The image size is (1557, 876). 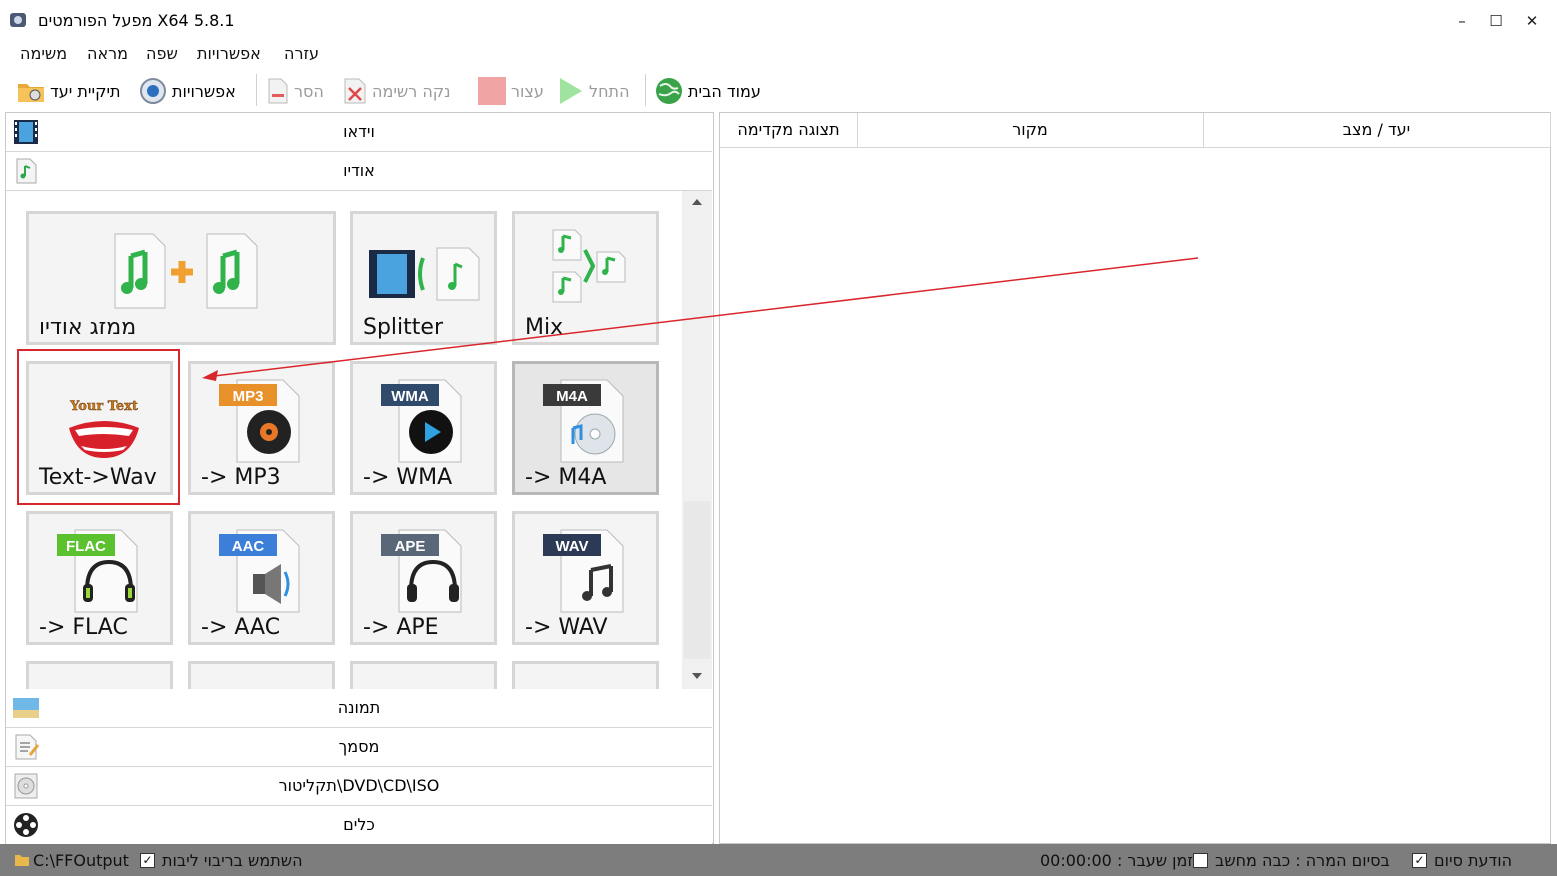 I want to click on clear-list-icon, so click(x=355, y=91).